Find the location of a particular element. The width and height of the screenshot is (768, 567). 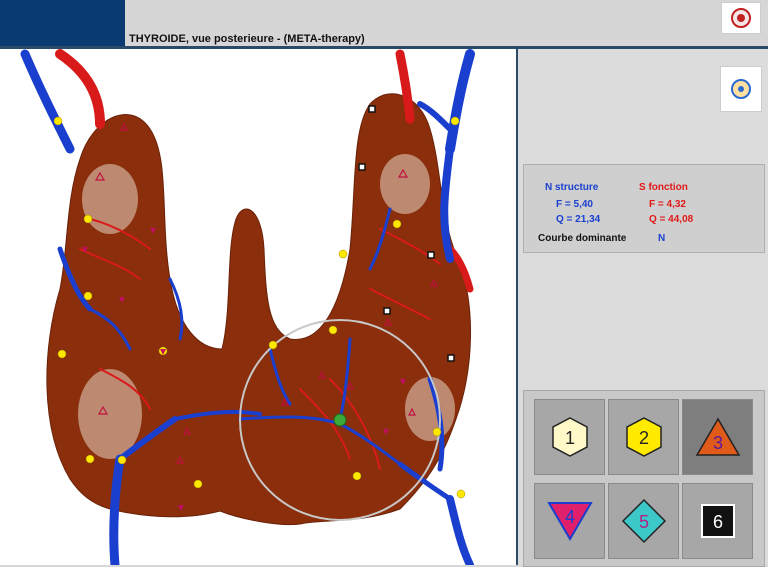

marker-label-1: 1 is located at coordinates (569, 438).